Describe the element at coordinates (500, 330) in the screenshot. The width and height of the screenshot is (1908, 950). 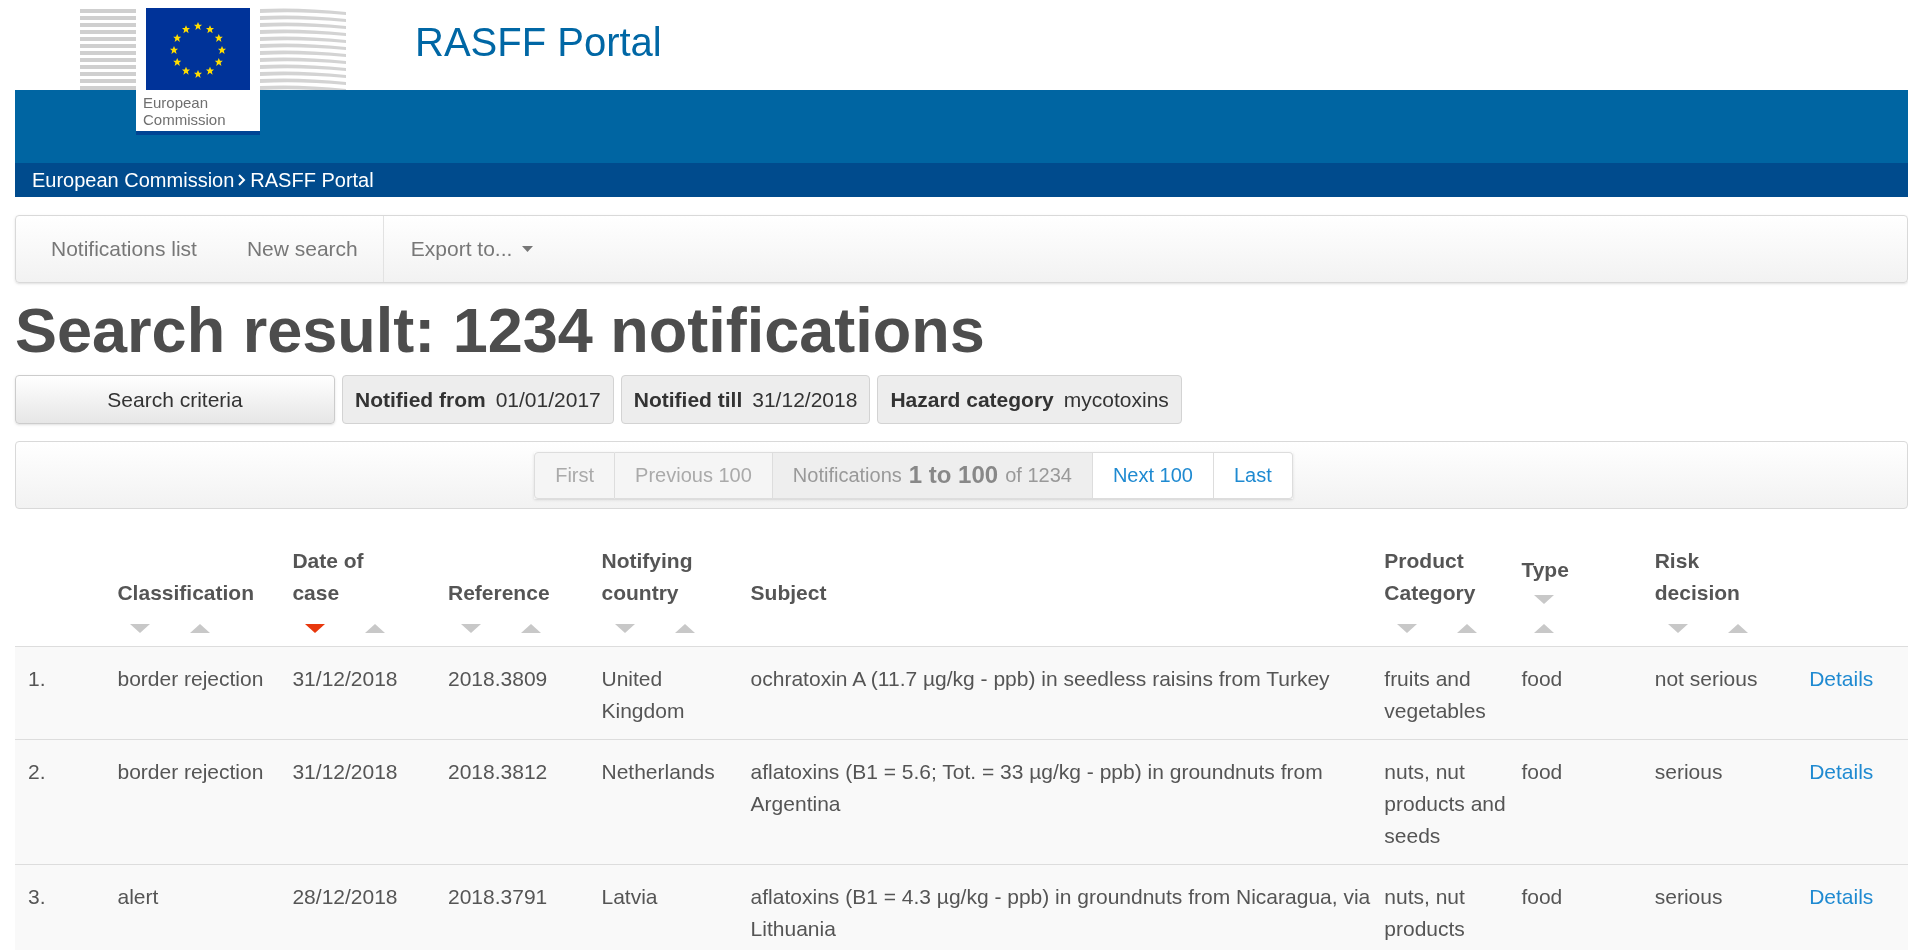
I see `page-heading: Search result: 1234 notifications` at that location.